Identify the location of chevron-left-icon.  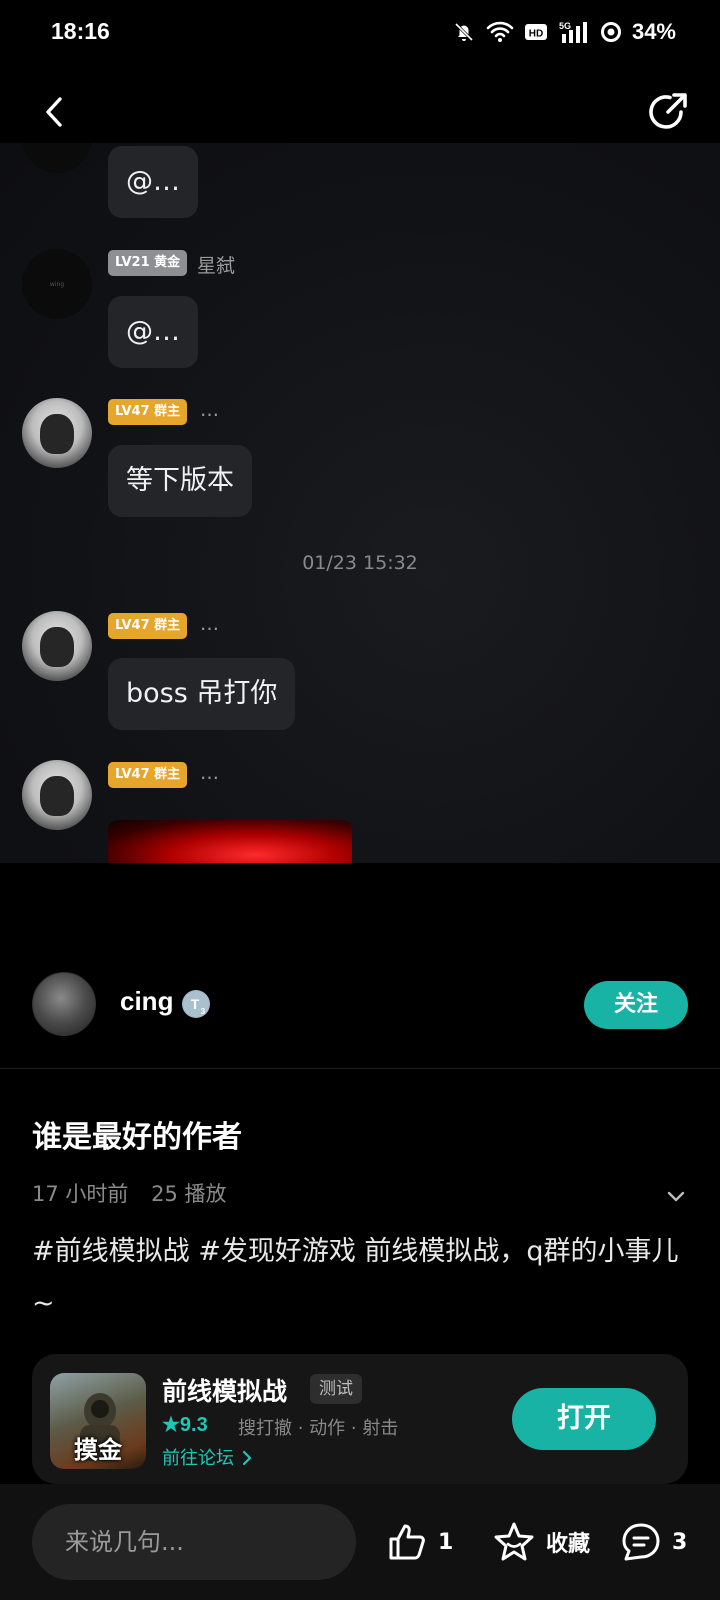
(54, 112).